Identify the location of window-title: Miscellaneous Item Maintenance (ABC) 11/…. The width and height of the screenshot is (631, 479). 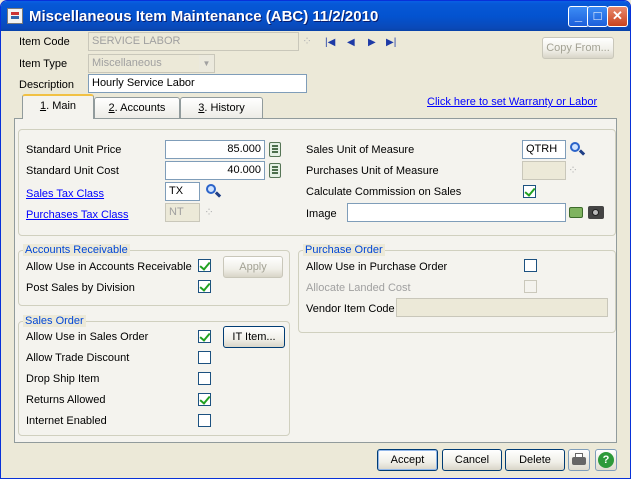
(204, 16).